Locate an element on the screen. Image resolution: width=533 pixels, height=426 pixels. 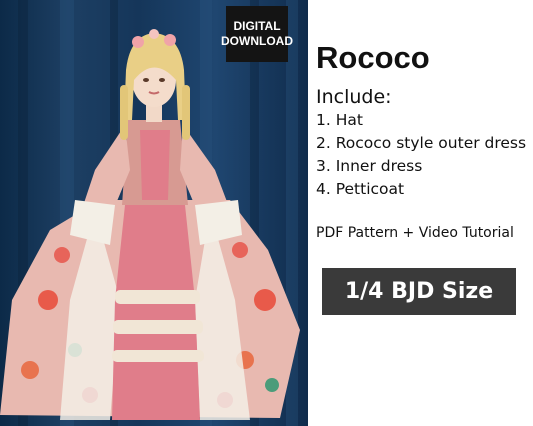
size-badge: 1/4 BJD Size is located at coordinates (419, 291).